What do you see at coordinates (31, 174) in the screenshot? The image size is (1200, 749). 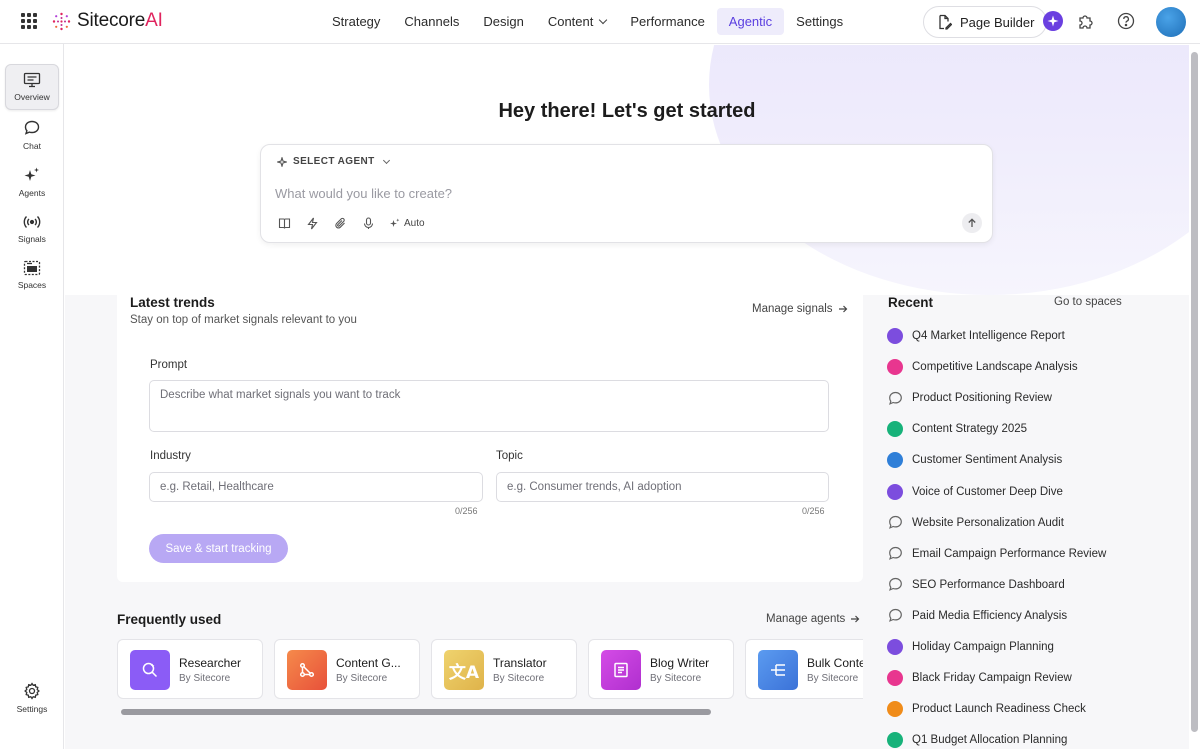 I see `sparkle-icon` at bounding box center [31, 174].